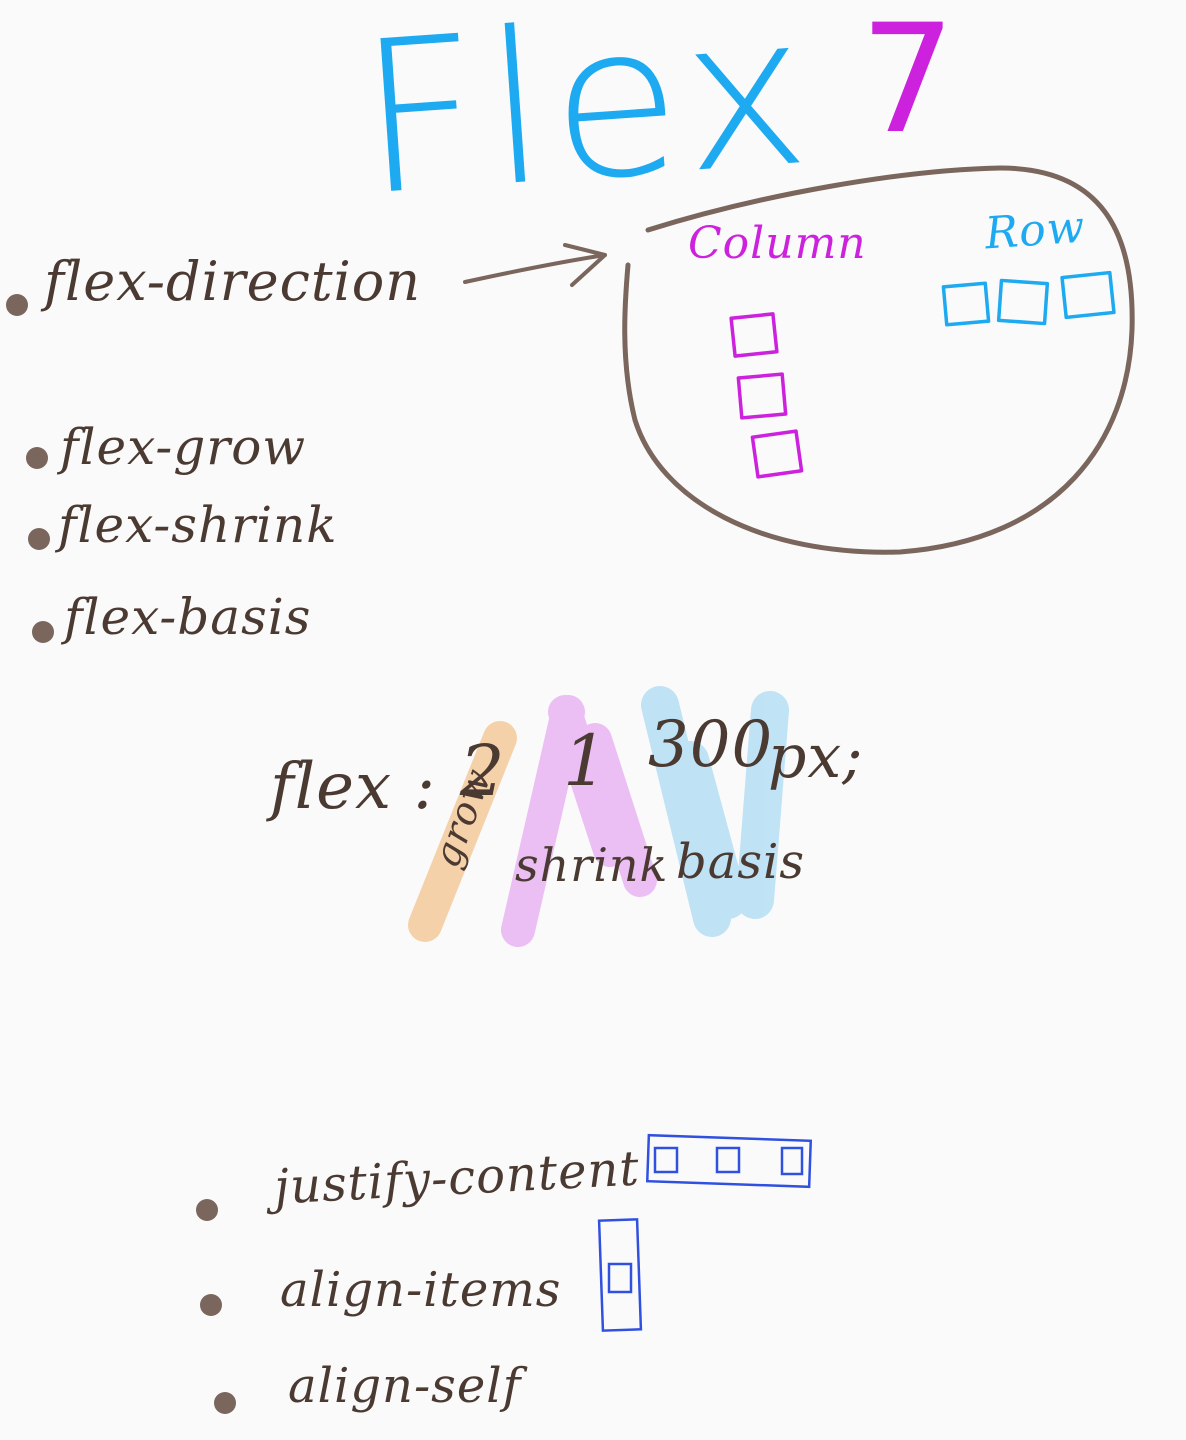  What do you see at coordinates (711, 745) in the screenshot?
I see `shorthand-basis-value: 300` at bounding box center [711, 745].